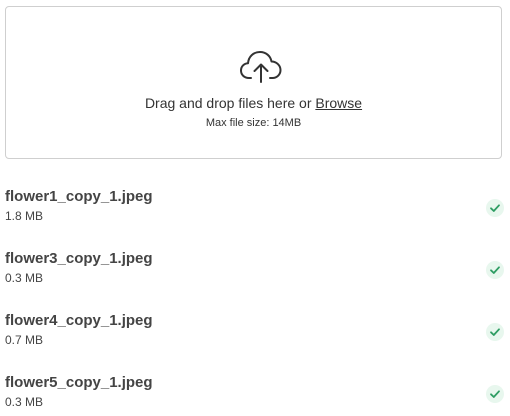  Describe the element at coordinates (255, 394) in the screenshot. I see `file-item: flower5_copy_1.jpeg 0.3 MB` at that location.